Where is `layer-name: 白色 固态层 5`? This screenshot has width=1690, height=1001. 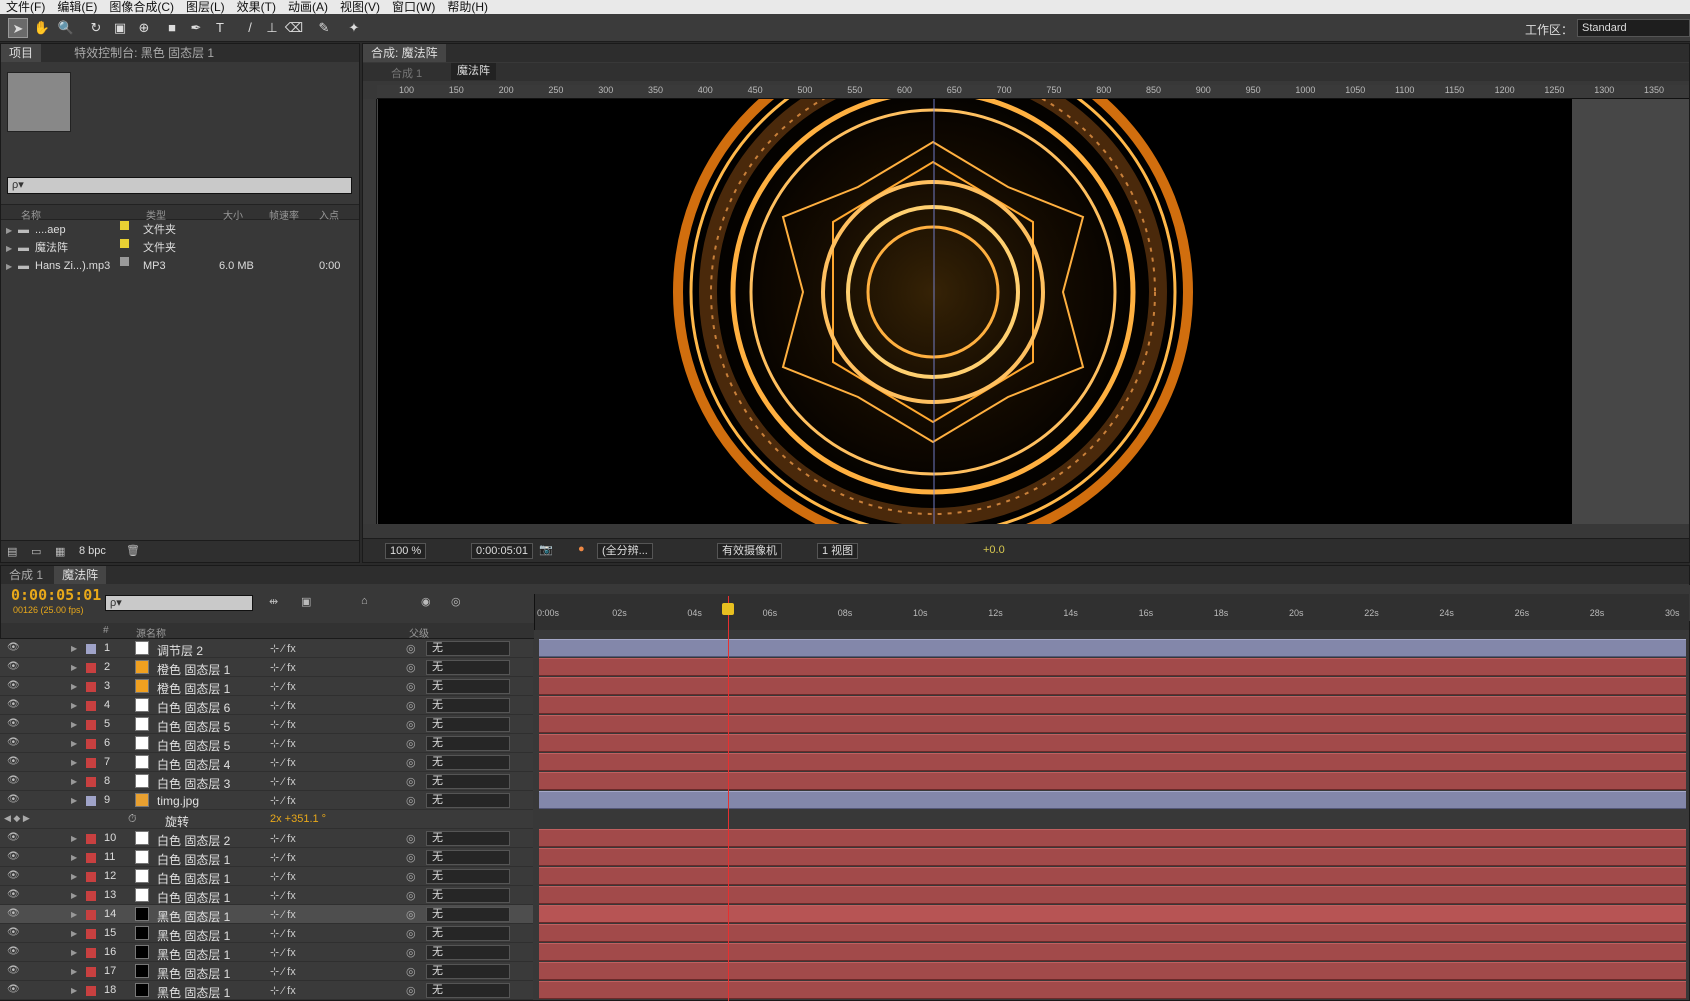
layer-name: 白色 固态层 5 is located at coordinates (193, 745).